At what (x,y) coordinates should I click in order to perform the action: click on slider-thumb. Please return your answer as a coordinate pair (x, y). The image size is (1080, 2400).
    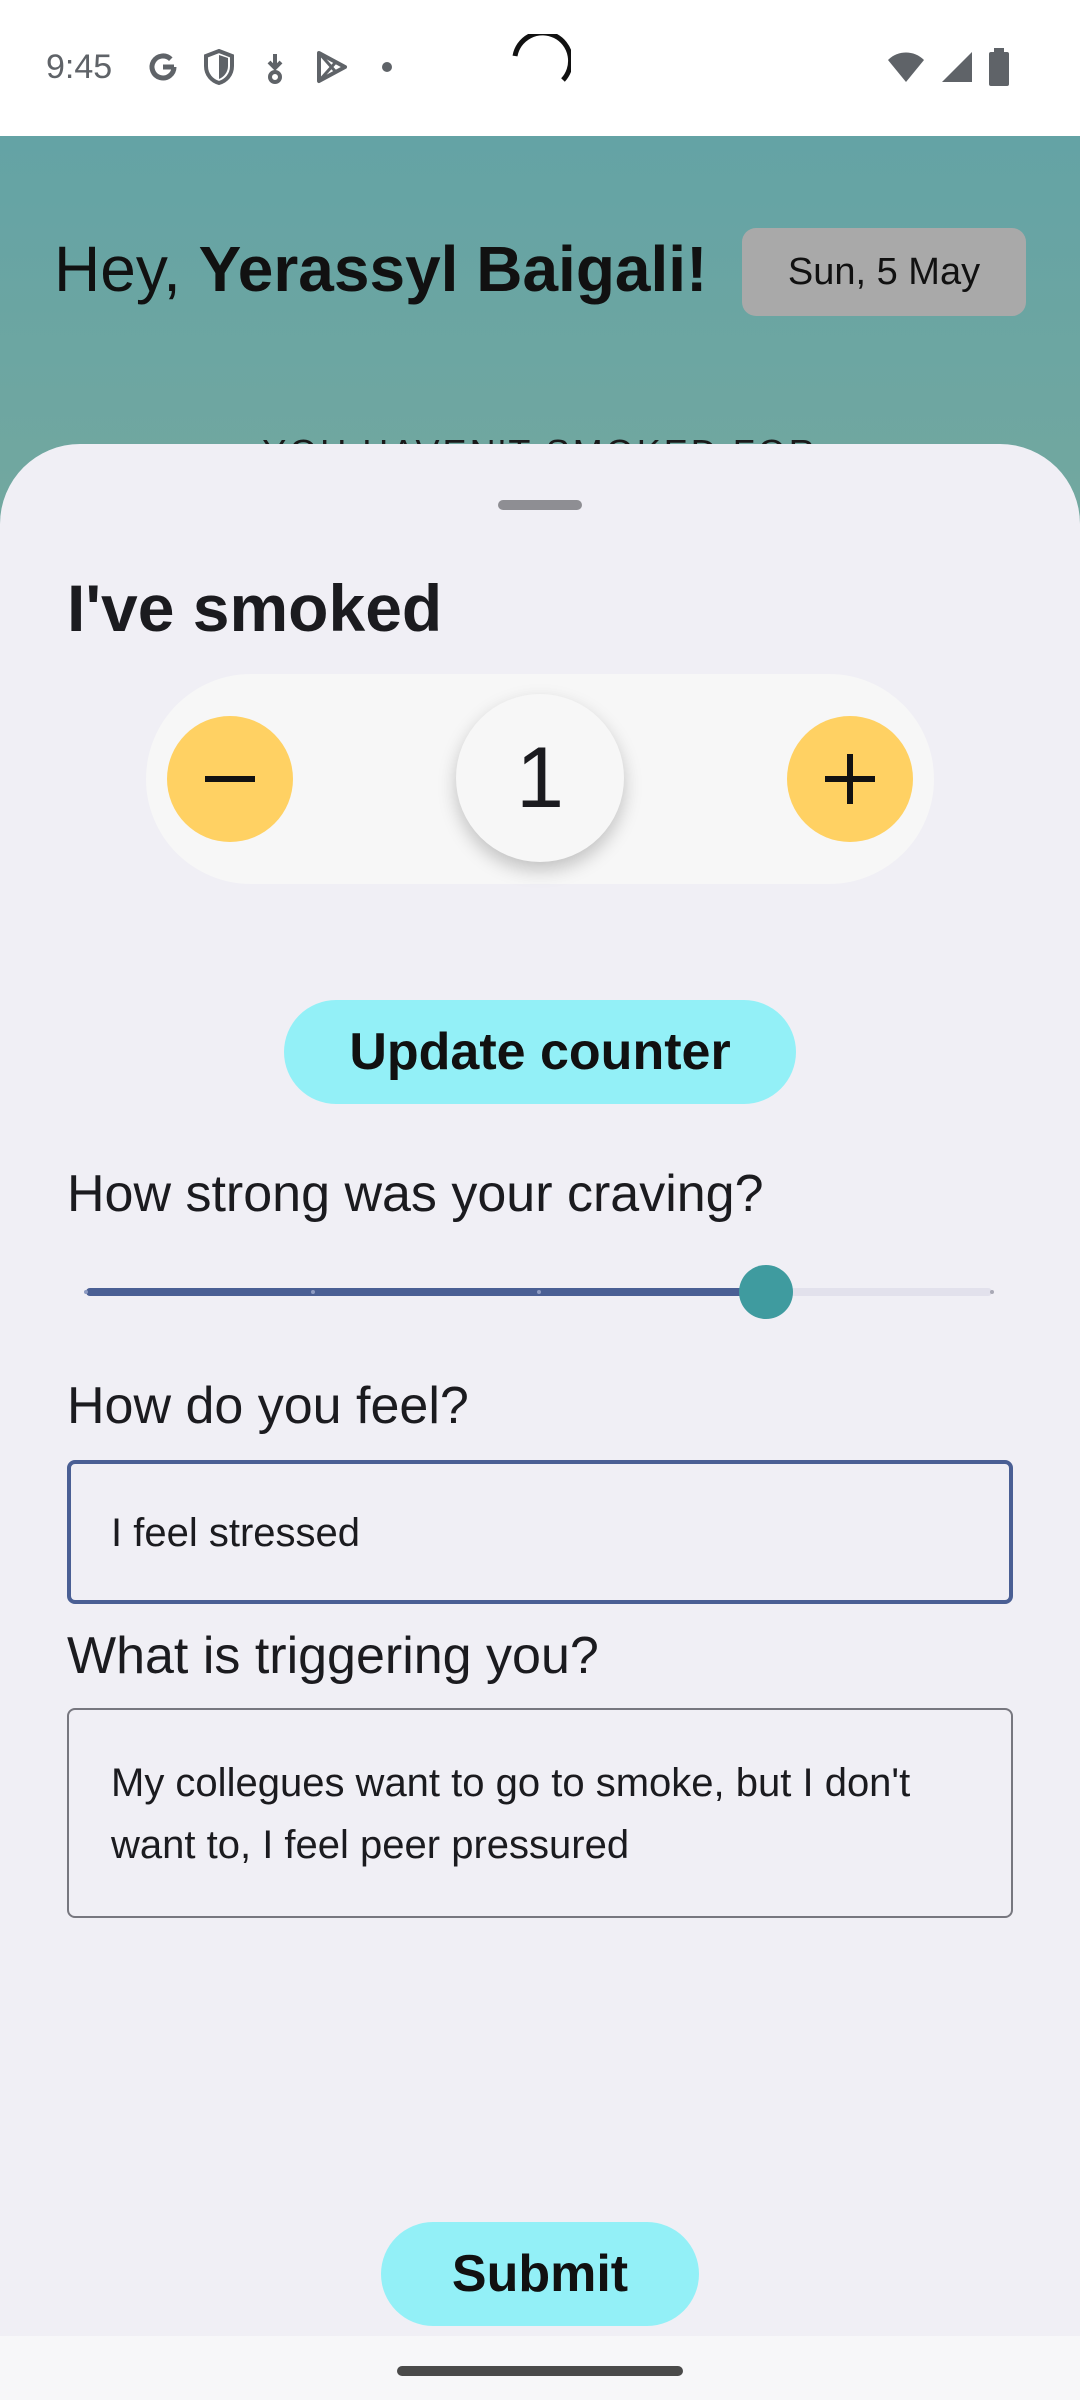
    Looking at the image, I should click on (765, 1292).